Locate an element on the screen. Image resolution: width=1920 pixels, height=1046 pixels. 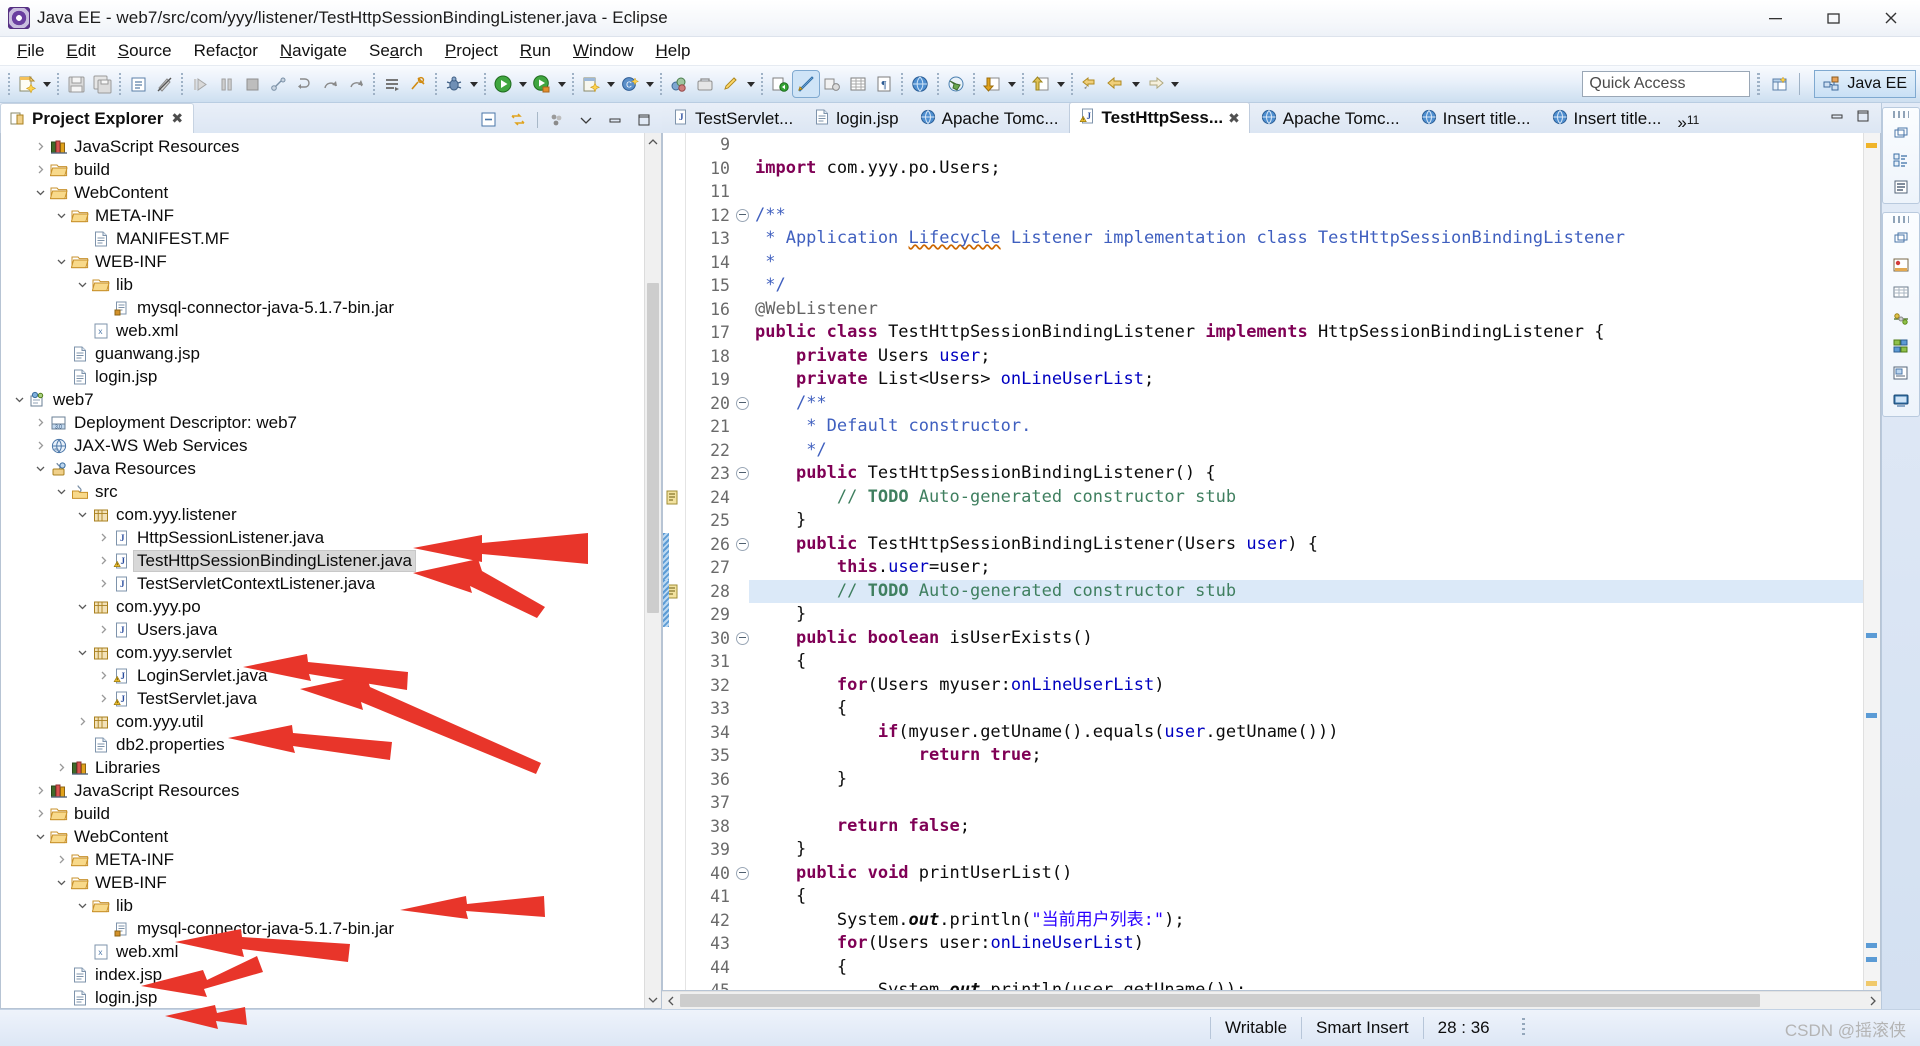
new-class-icon: C is located at coordinates (630, 84).